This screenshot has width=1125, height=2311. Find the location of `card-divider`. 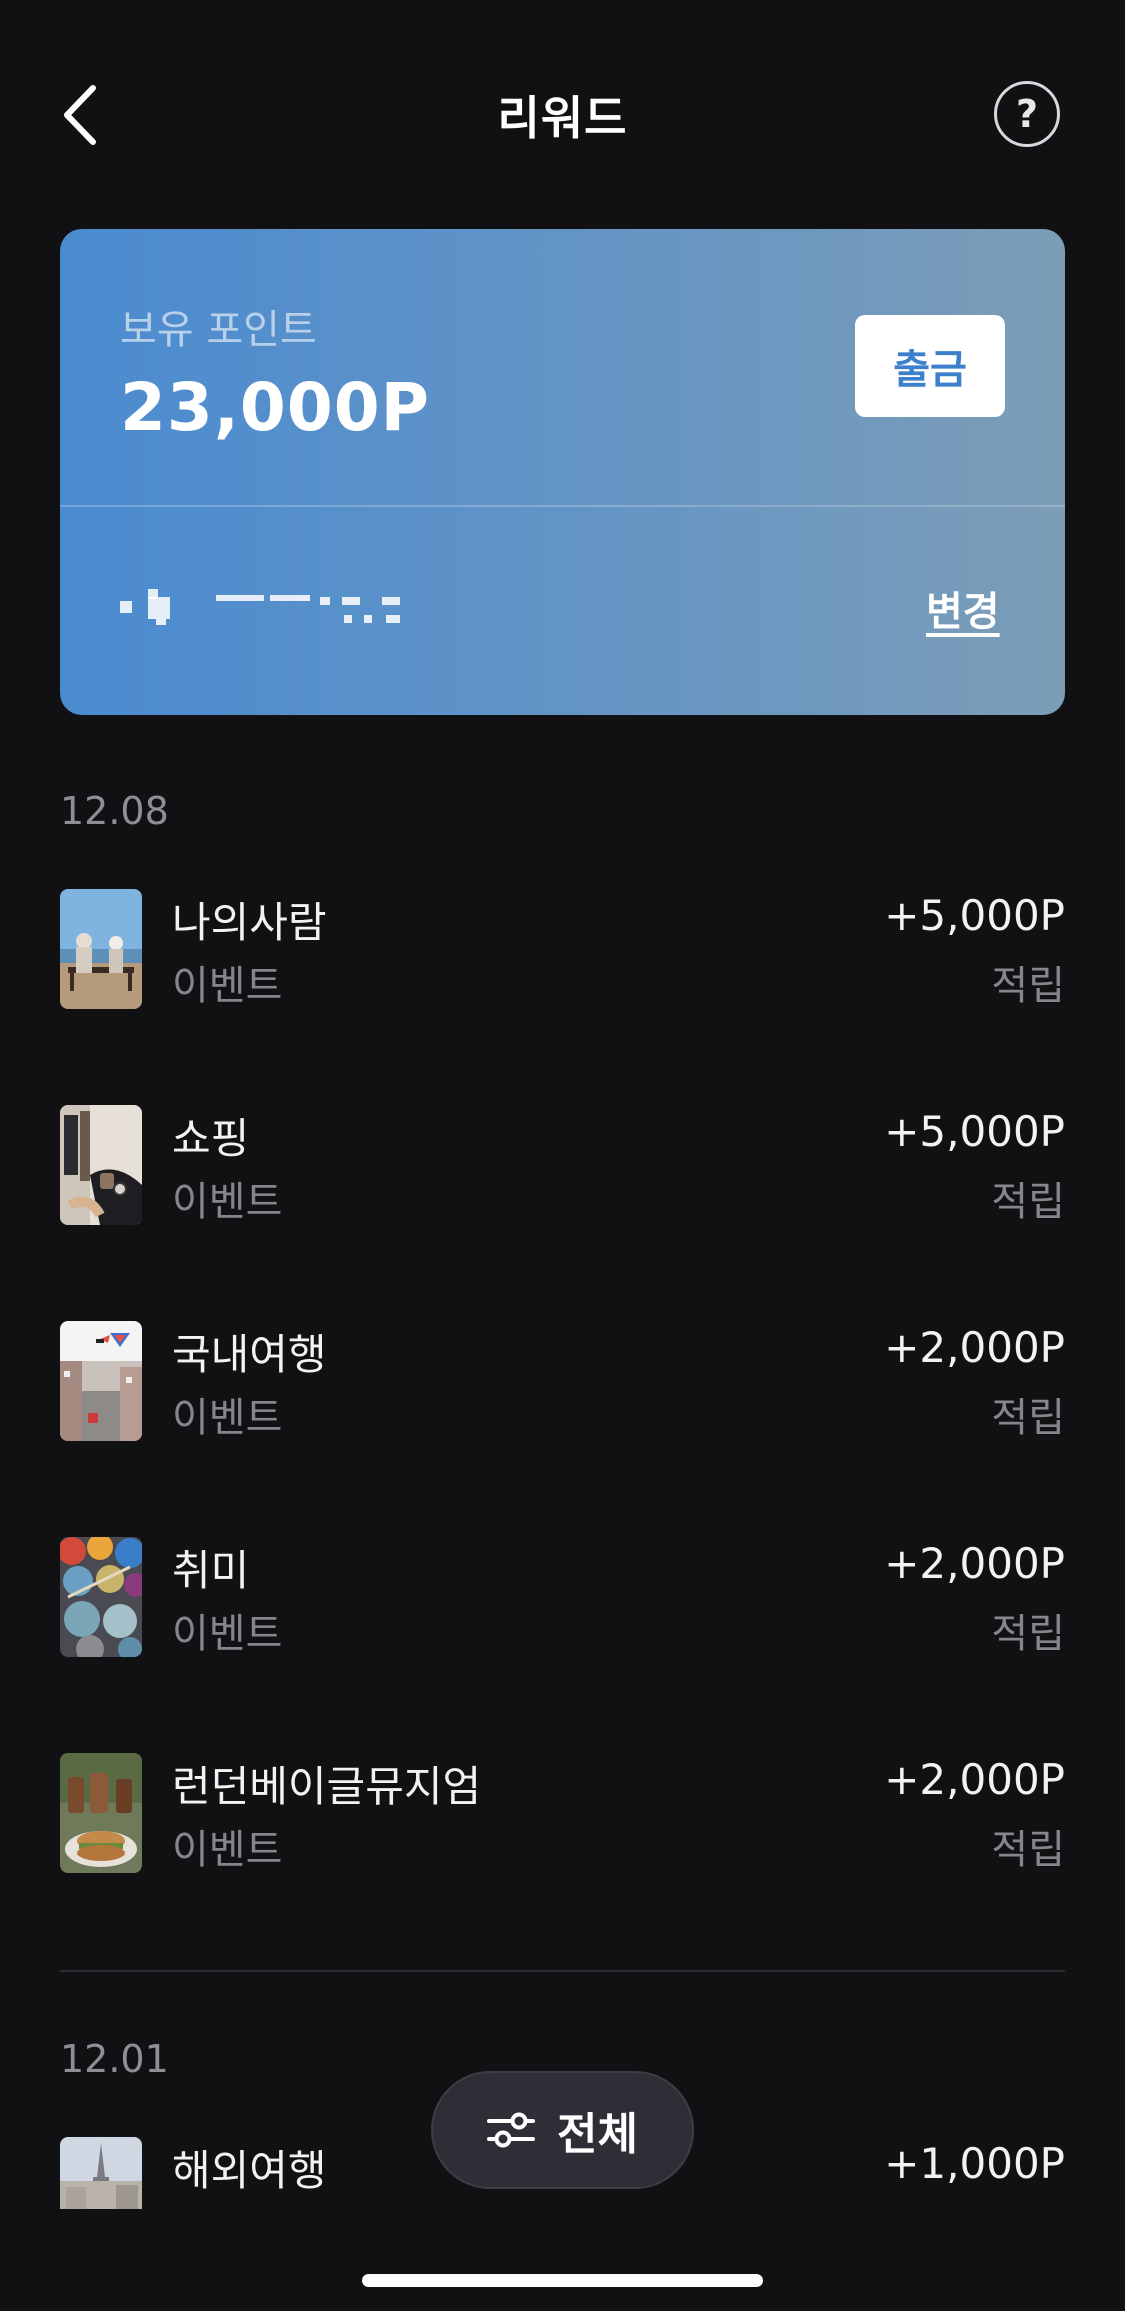

card-divider is located at coordinates (562, 506).